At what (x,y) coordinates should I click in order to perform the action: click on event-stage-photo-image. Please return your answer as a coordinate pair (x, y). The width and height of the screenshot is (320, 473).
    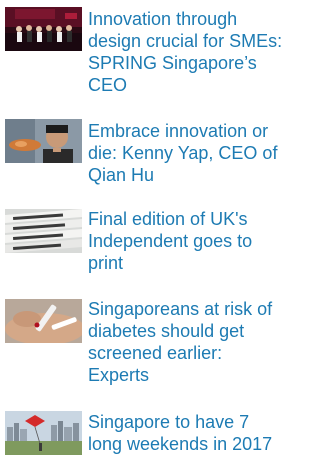
    Looking at the image, I should click on (43, 29).